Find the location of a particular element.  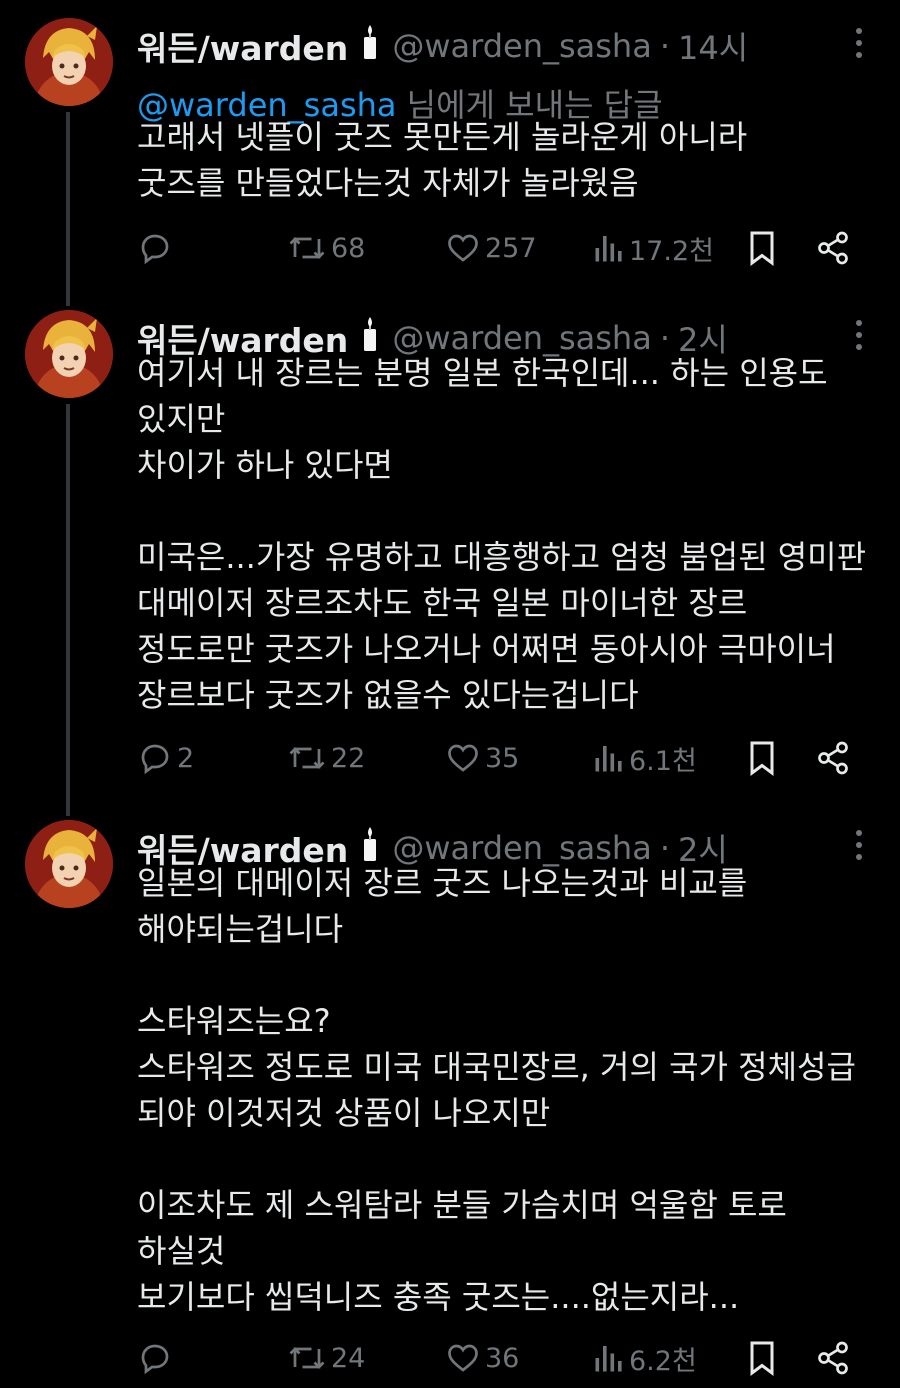

reply-button: 2 is located at coordinates (165, 758).